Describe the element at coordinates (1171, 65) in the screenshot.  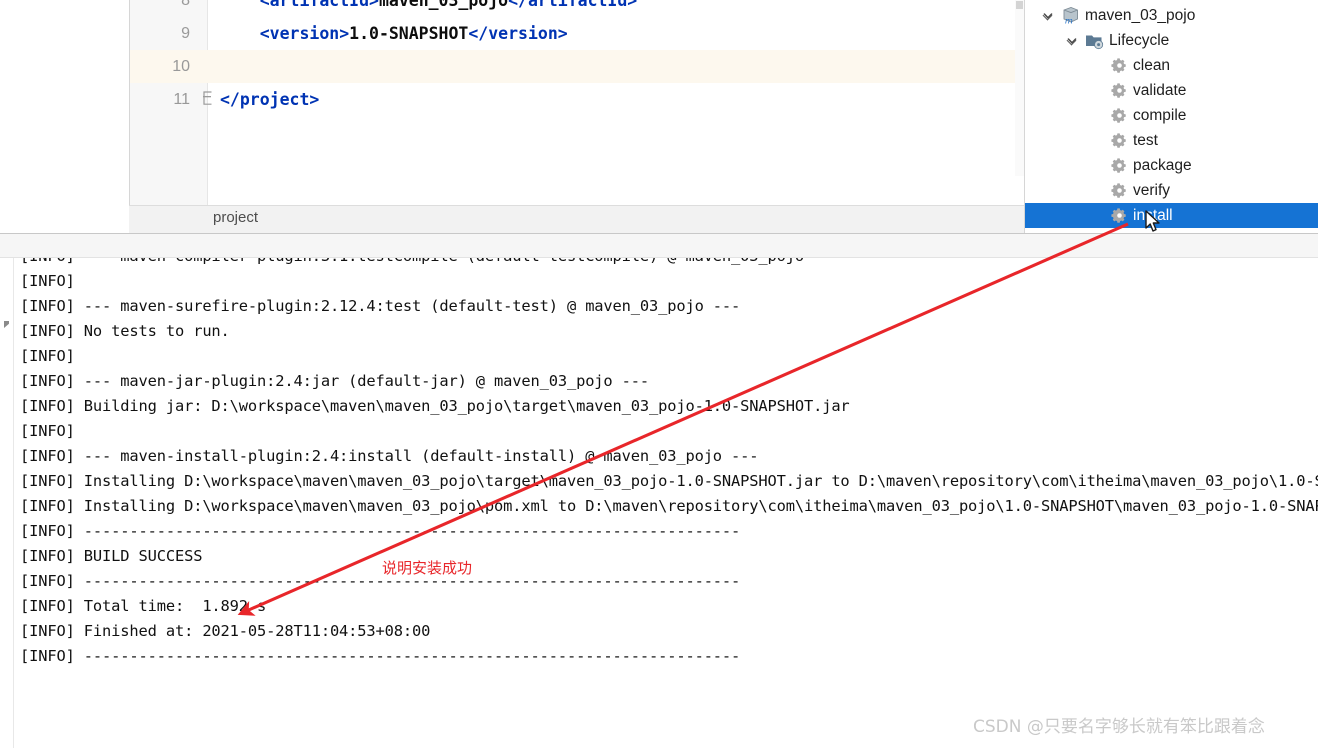
I see `maven-tree-item-clean: clean` at that location.